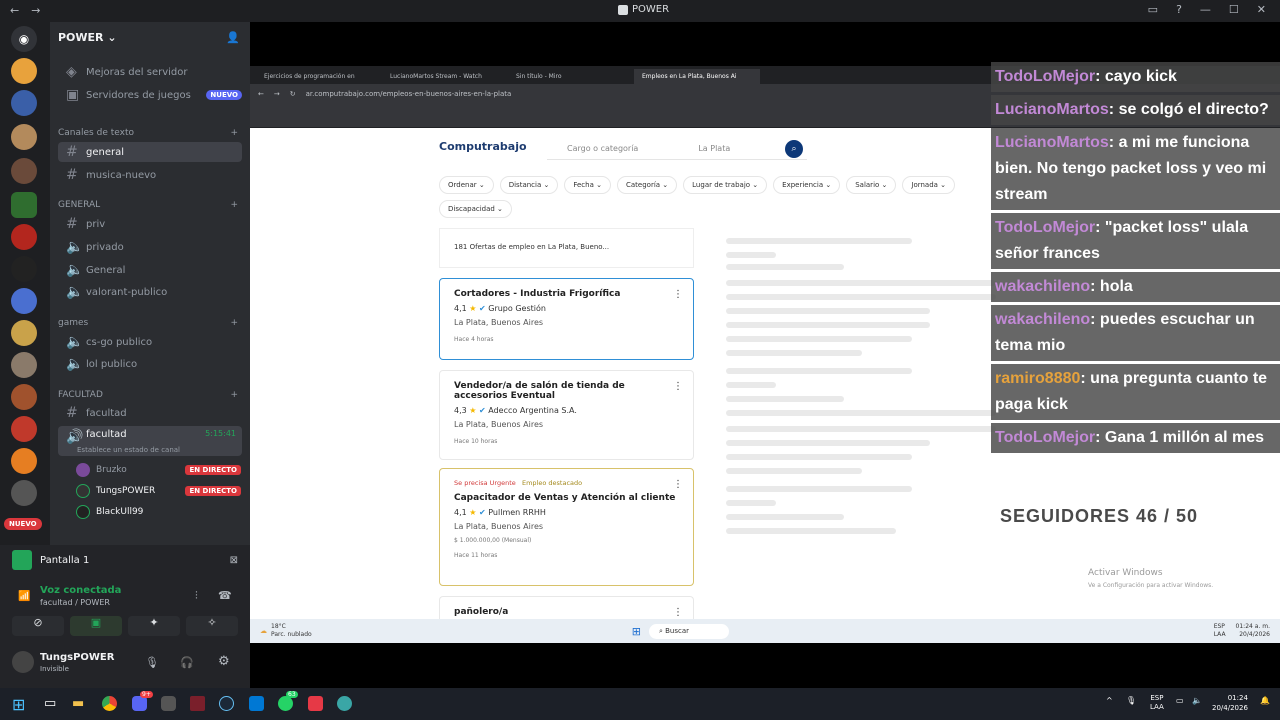 The width and height of the screenshot is (1280, 720). I want to click on filter-chip: Salario ⌄, so click(871, 185).